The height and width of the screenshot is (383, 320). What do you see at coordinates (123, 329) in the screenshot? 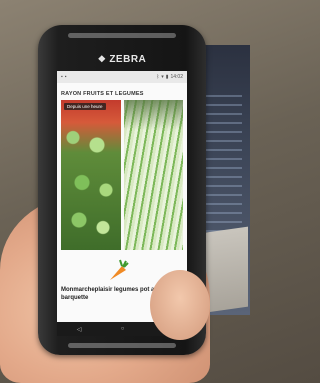
I see `home-icon: ○` at bounding box center [123, 329].